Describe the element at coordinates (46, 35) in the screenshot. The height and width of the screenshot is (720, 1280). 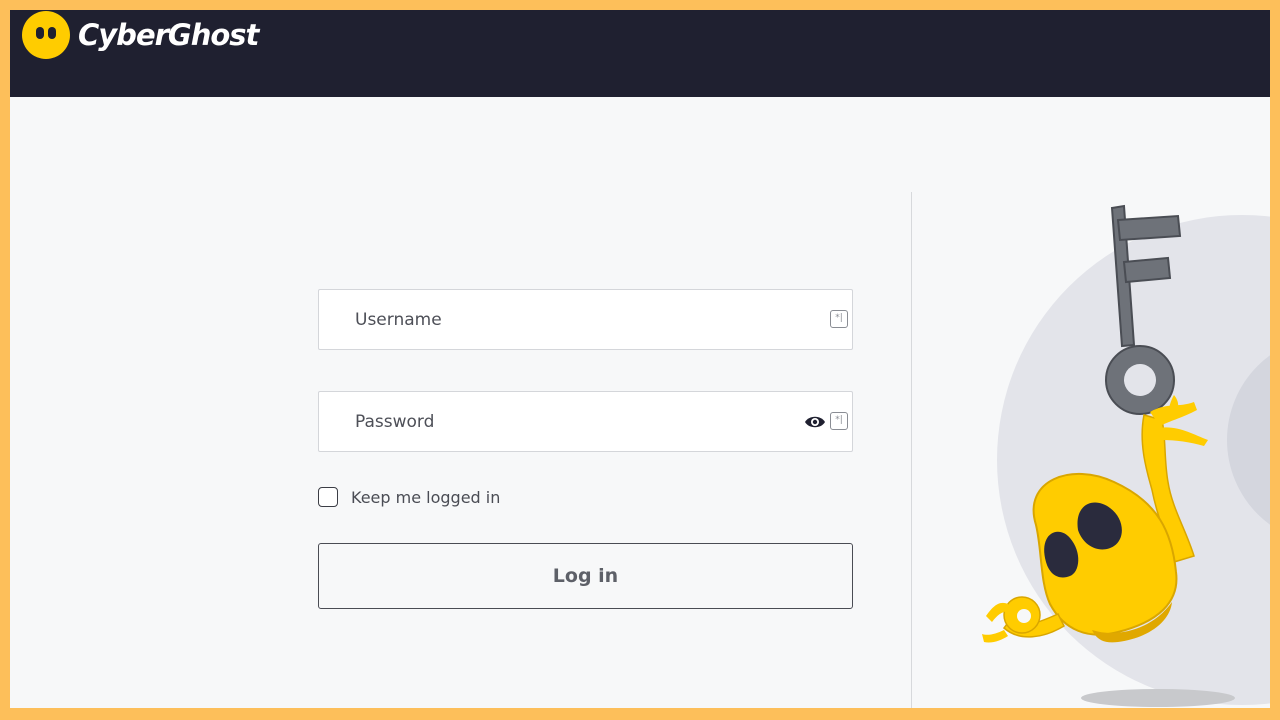
I see `ghost-logo-icon` at that location.